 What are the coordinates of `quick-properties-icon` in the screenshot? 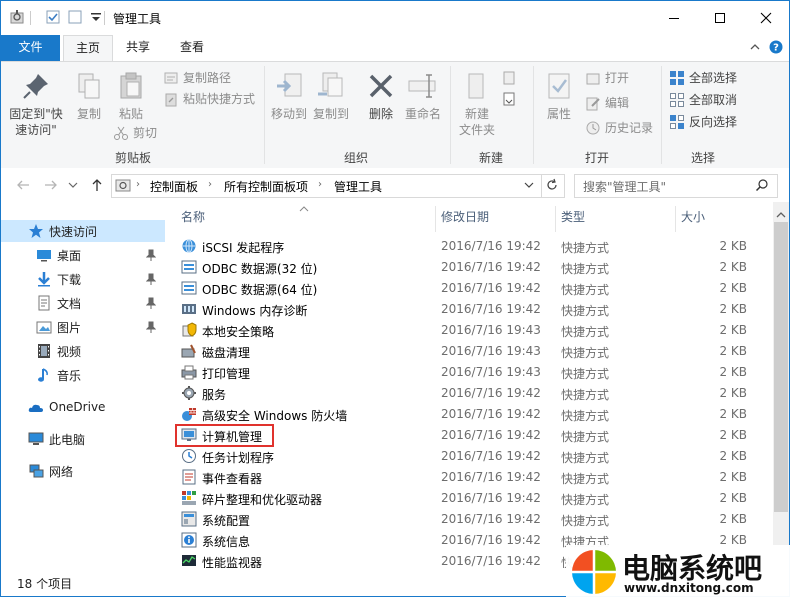 It's located at (53, 17).